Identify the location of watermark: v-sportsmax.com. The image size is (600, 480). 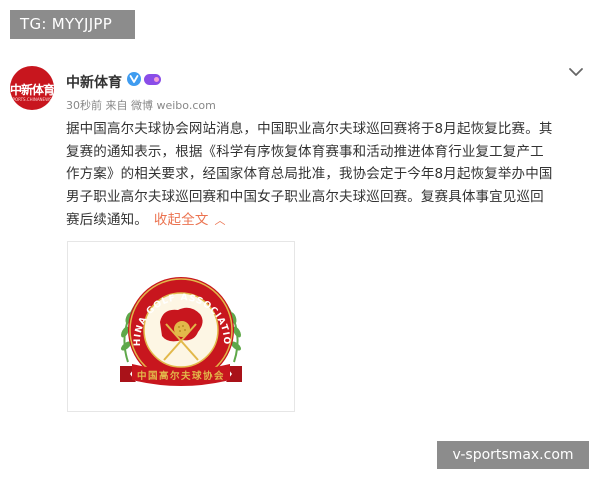
(513, 455).